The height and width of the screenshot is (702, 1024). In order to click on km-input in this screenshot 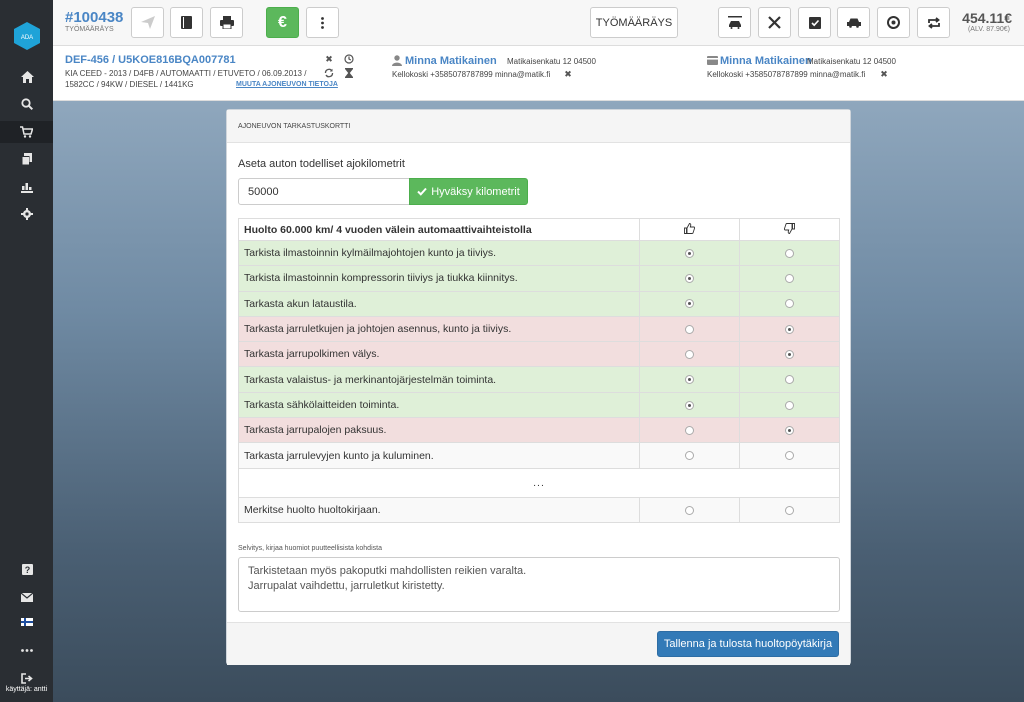, I will do `click(324, 191)`.